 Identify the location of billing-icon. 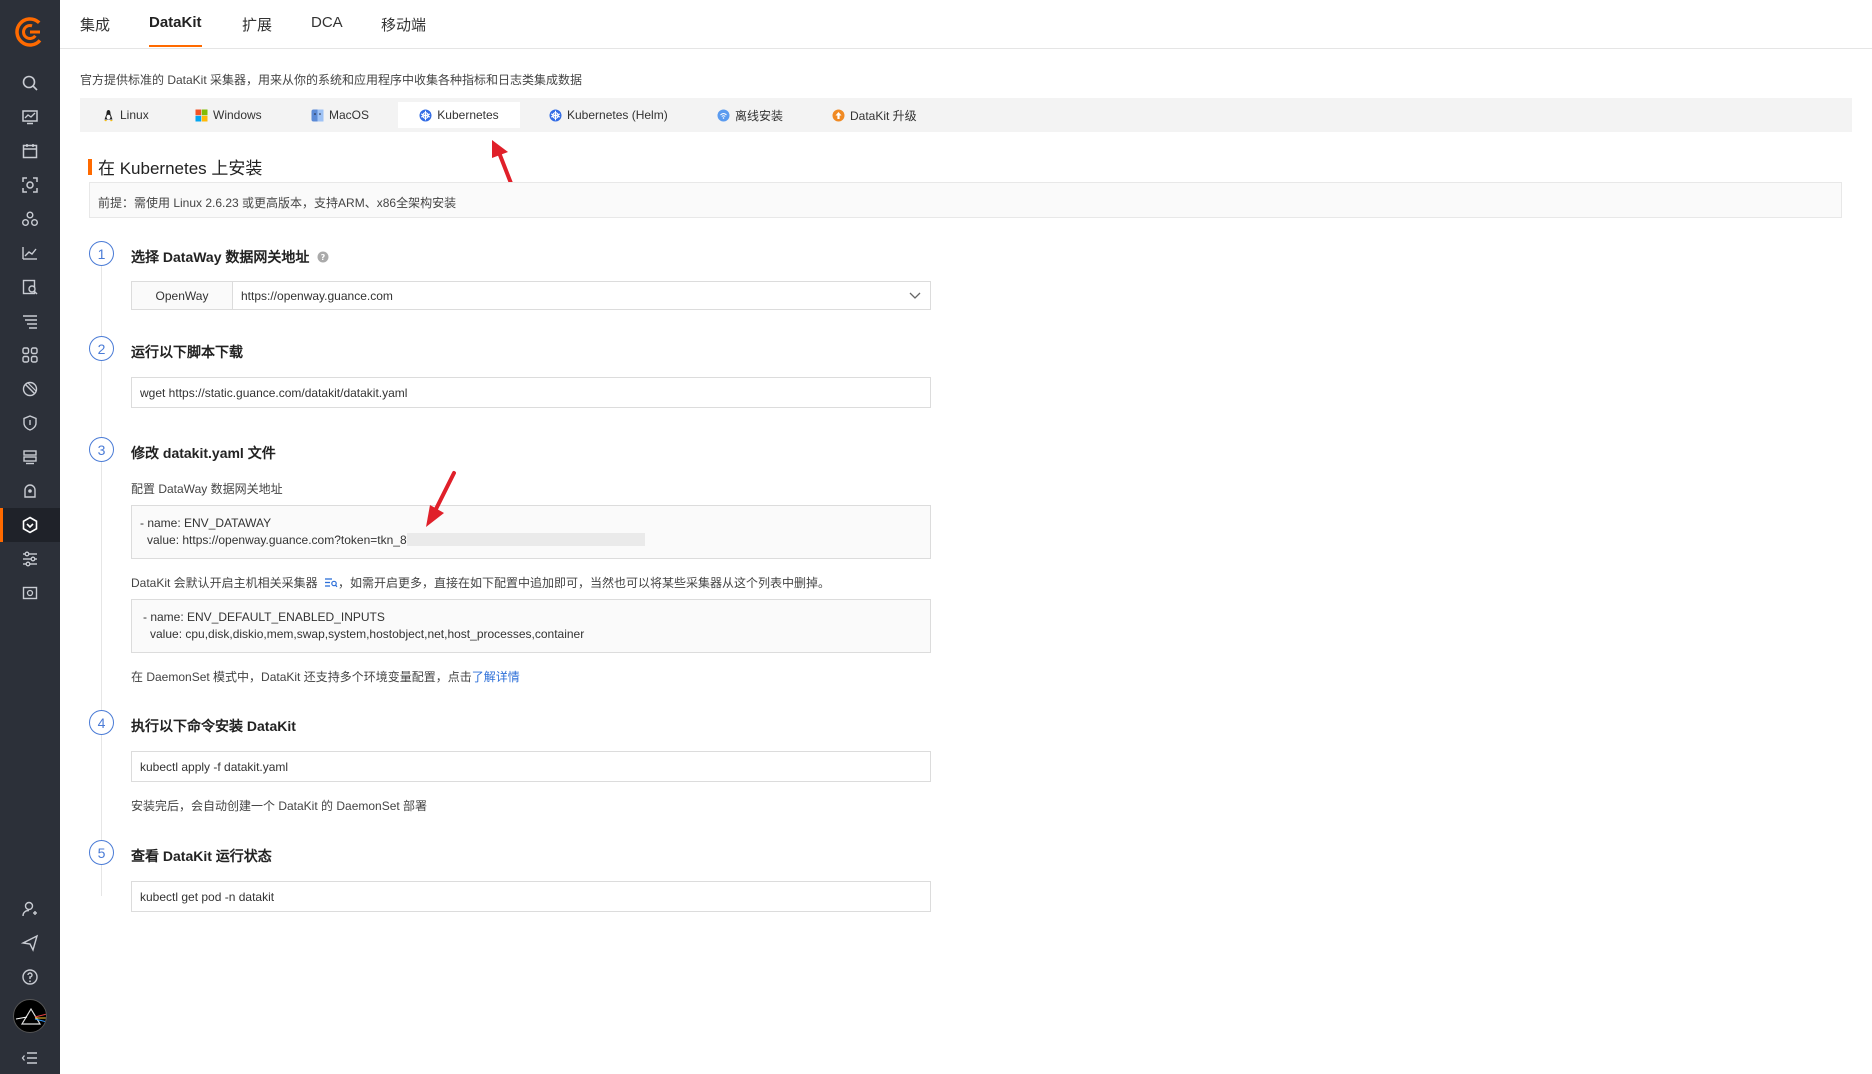
(30, 593).